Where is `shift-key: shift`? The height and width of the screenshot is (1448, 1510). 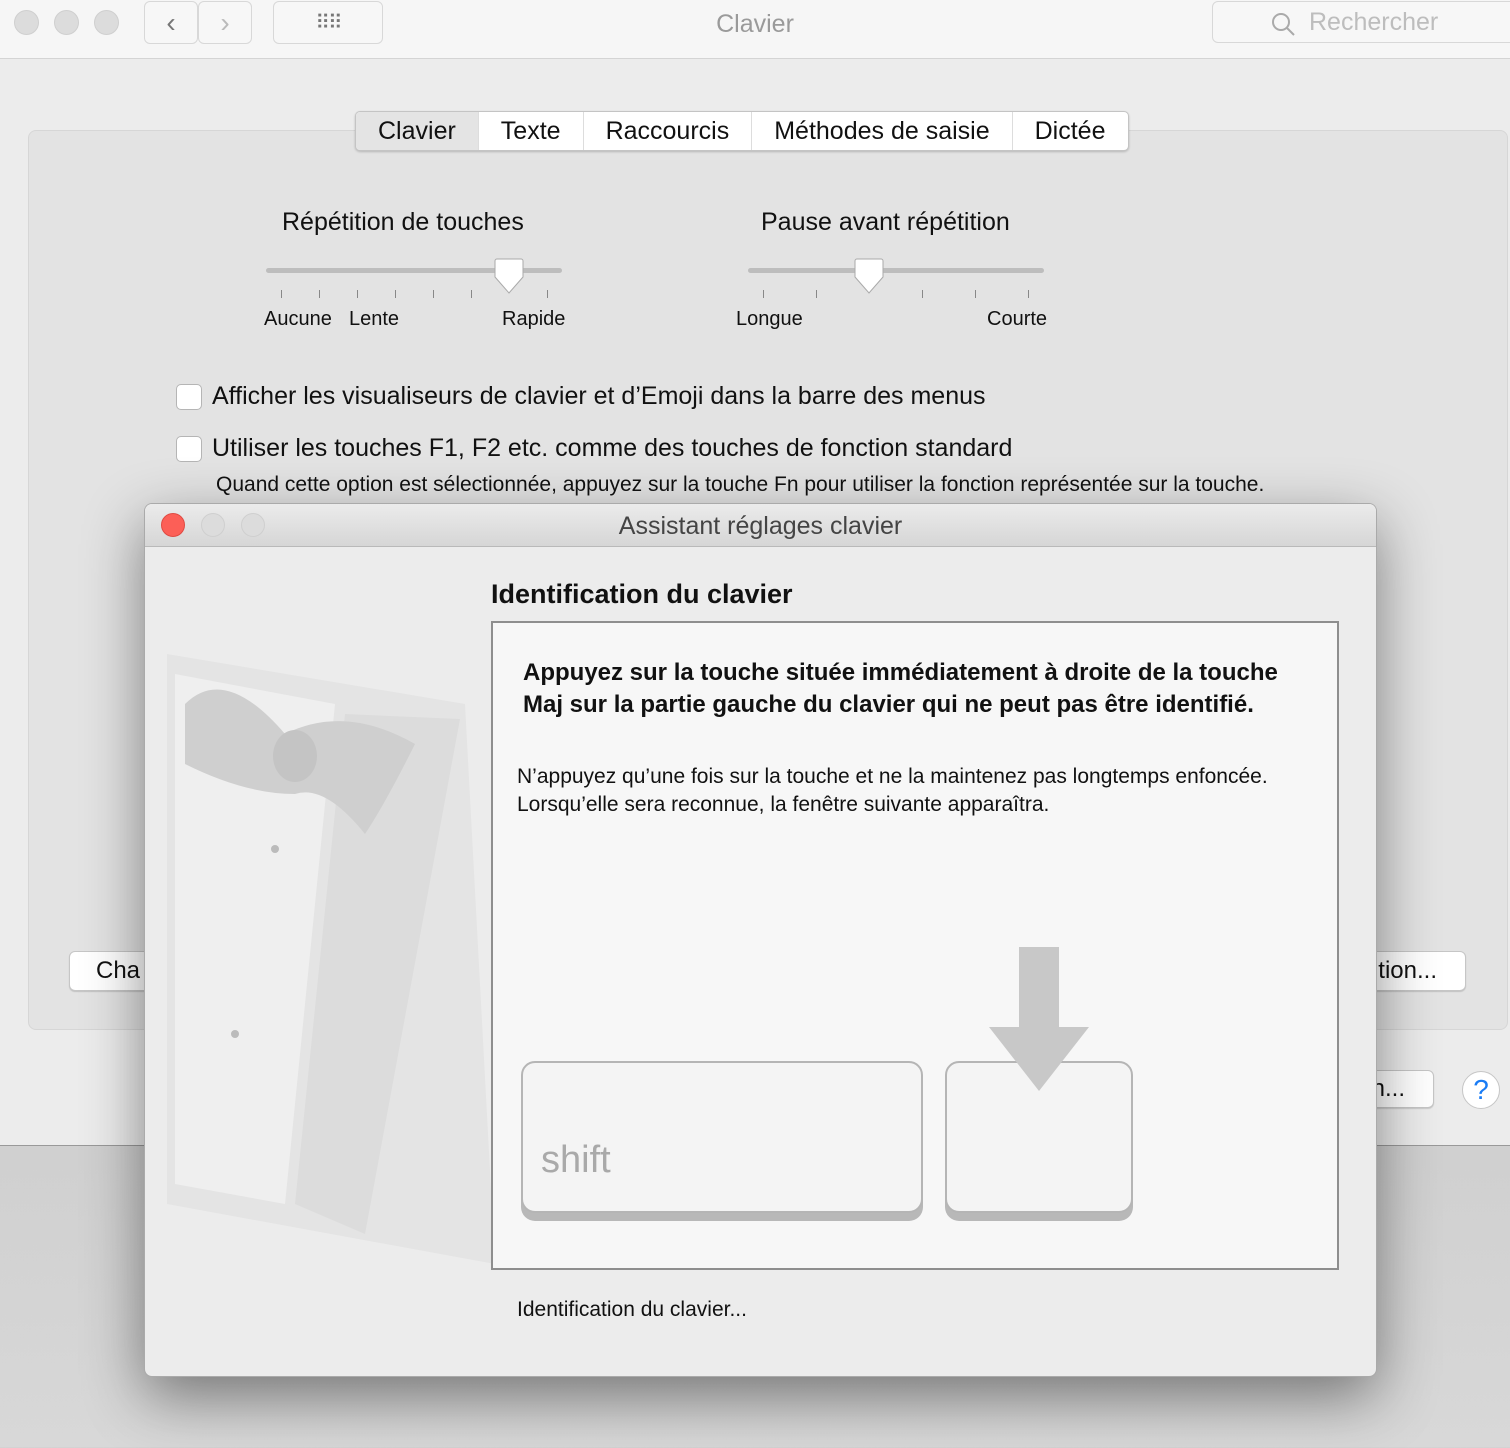
shift-key: shift is located at coordinates (722, 1137).